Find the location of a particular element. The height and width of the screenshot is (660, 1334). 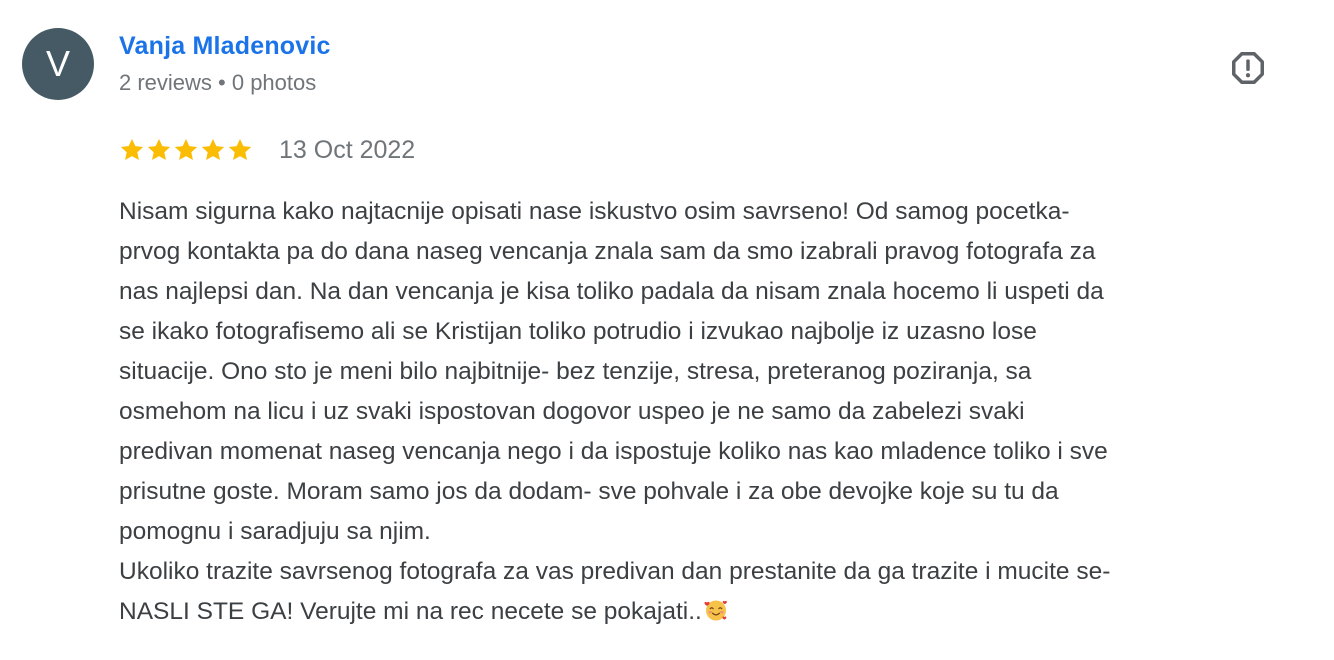

author-meta: 2 reviews • 0 photos is located at coordinates (218, 82).